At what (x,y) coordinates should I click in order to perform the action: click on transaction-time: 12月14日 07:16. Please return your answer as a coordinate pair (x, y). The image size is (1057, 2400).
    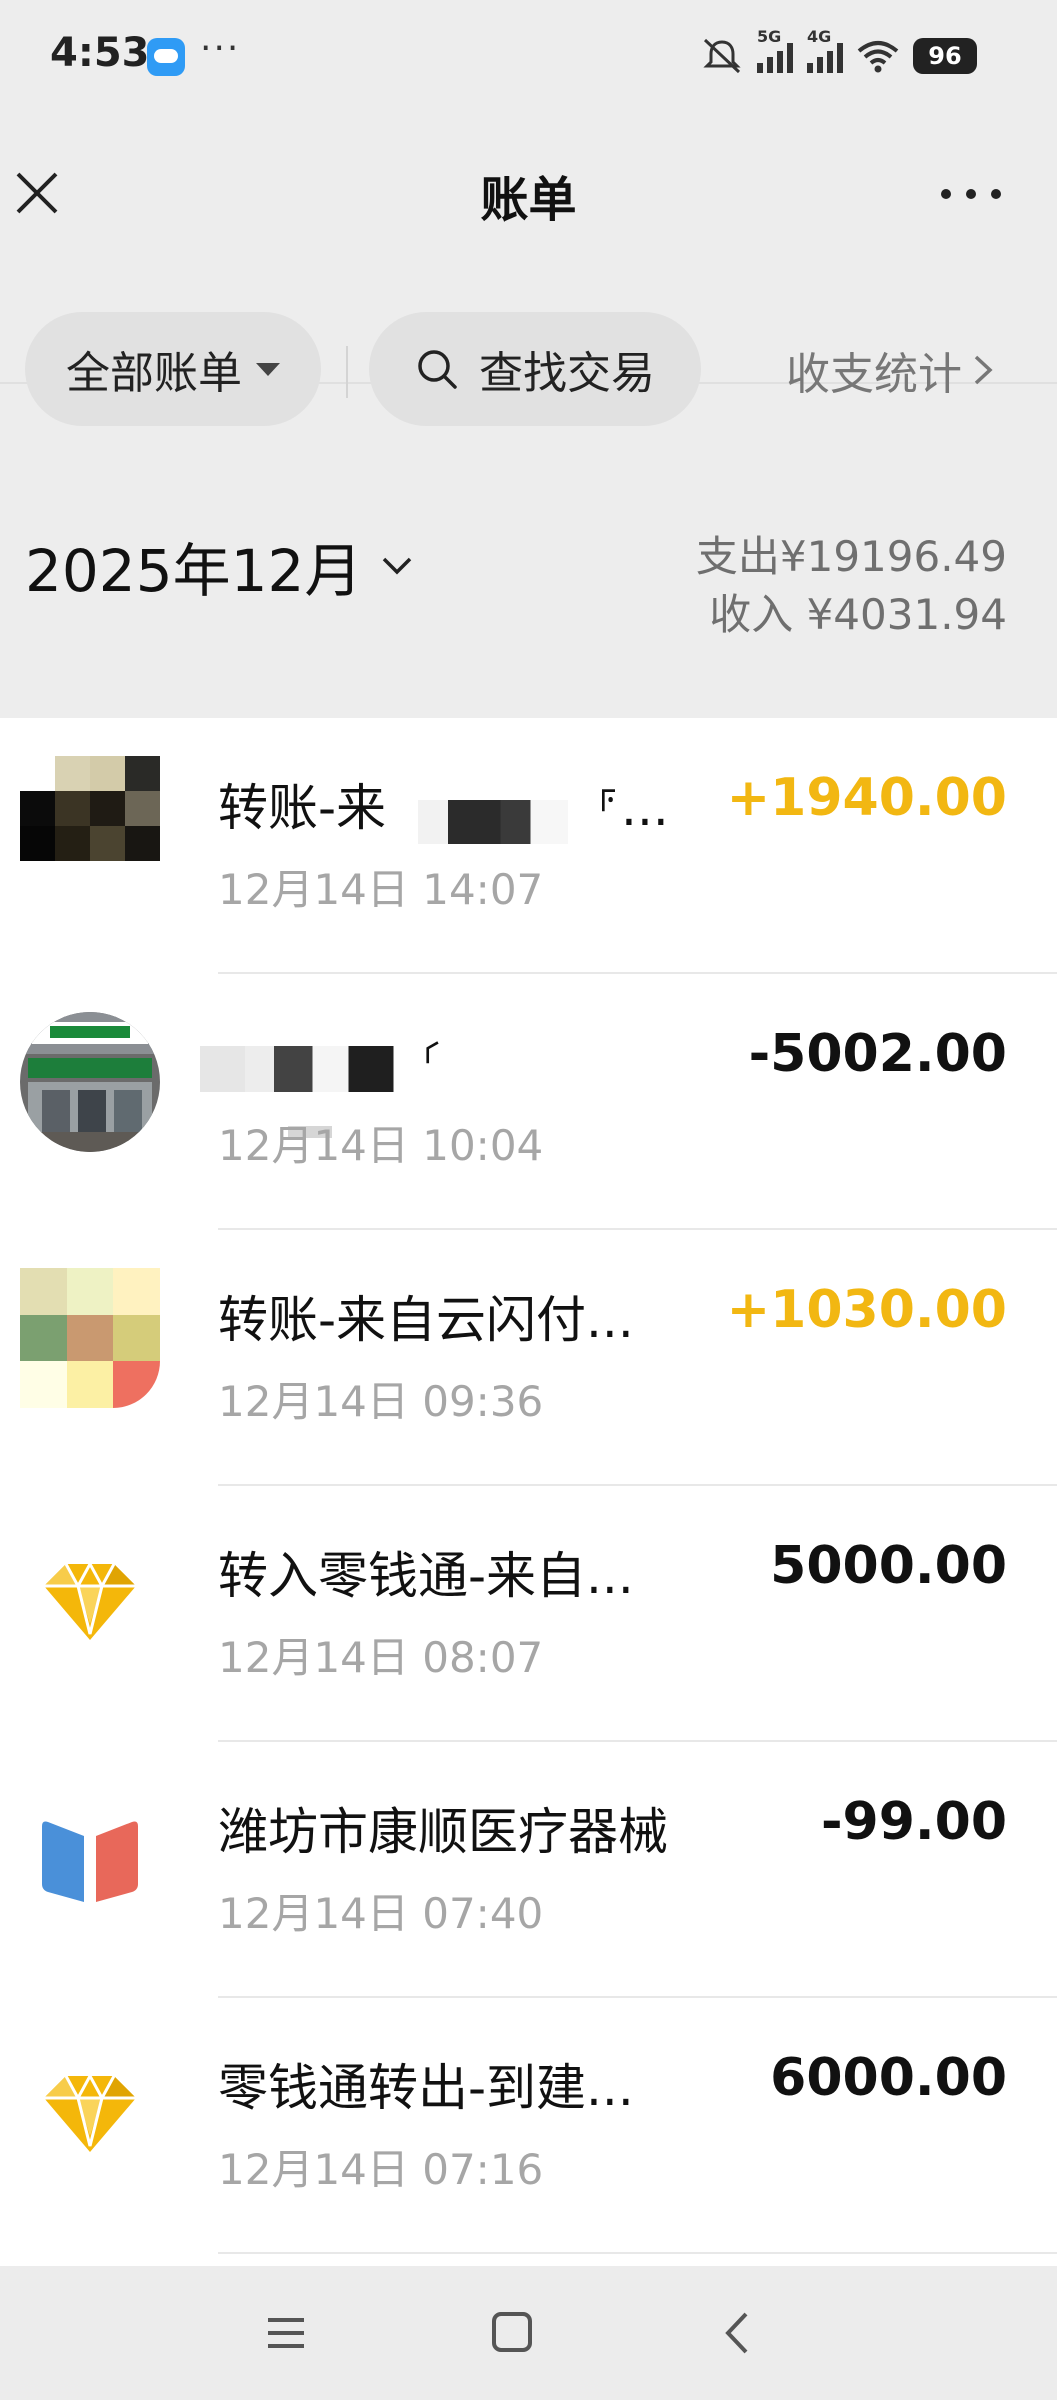
    Looking at the image, I should click on (381, 2169).